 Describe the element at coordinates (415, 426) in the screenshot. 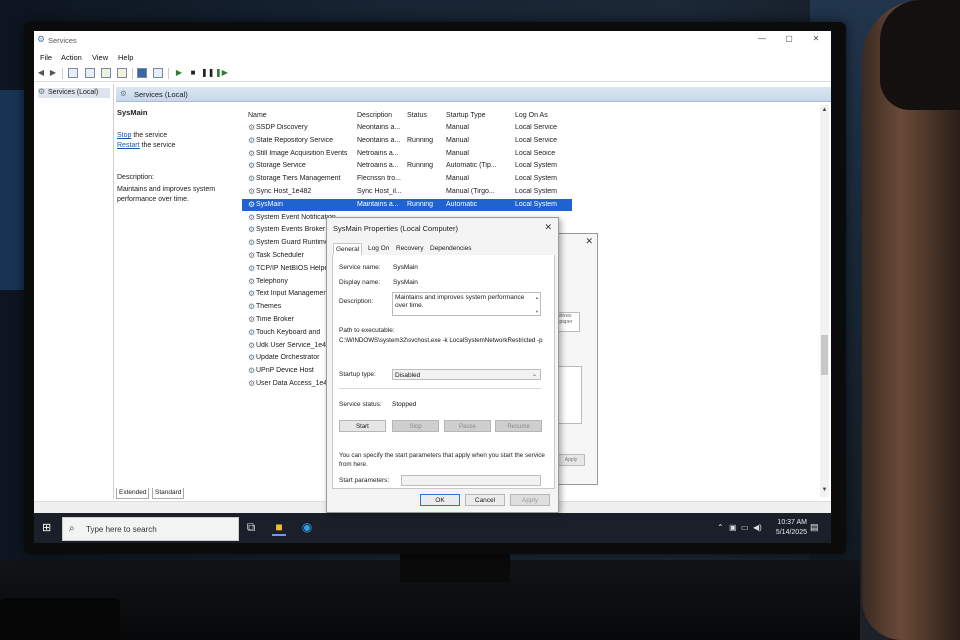

I see `stop-button: Stop` at that location.